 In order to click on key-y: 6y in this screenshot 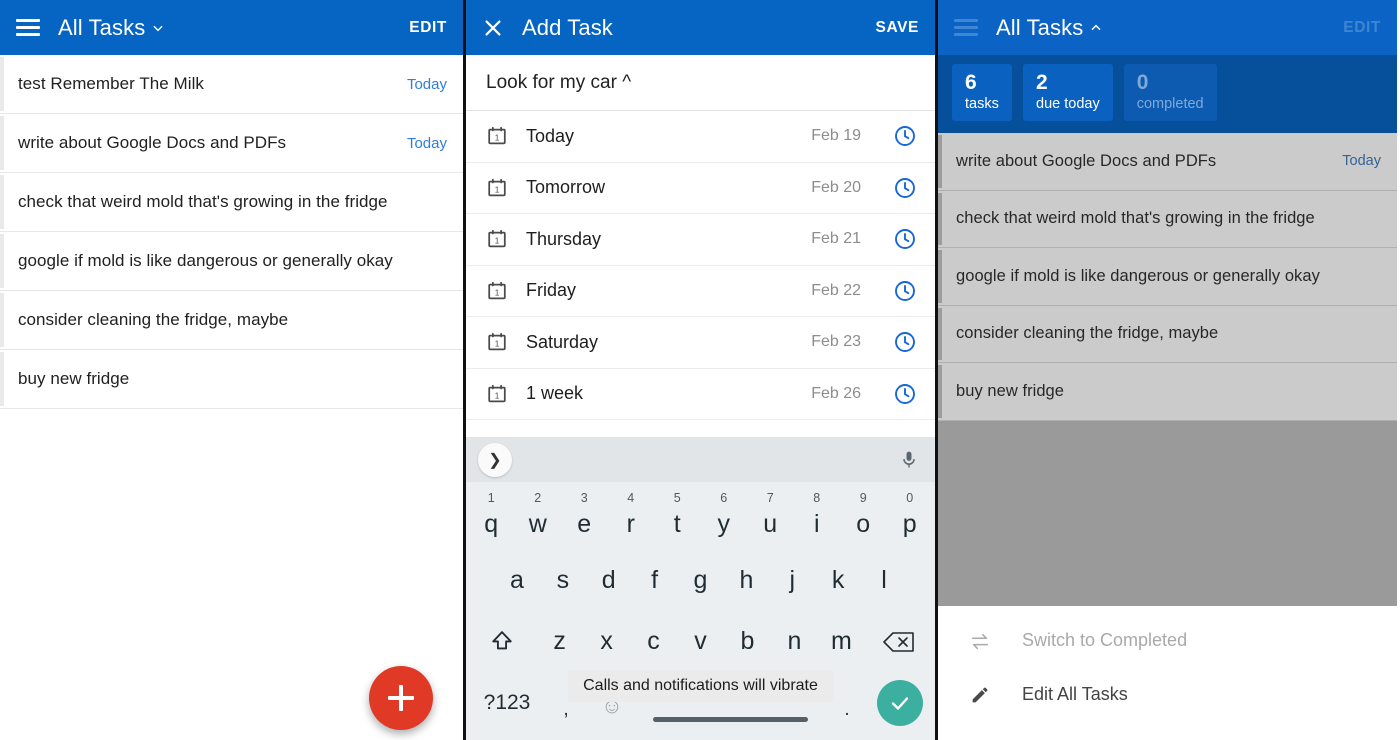, I will do `click(724, 519)`.